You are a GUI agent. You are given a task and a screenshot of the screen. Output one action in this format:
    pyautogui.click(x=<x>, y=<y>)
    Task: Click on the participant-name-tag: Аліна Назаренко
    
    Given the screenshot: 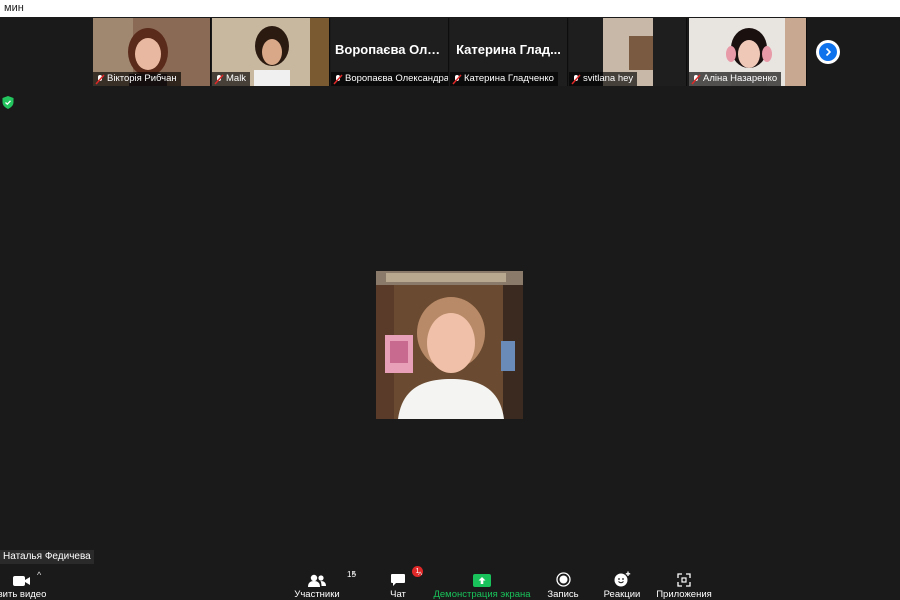 What is the action you would take?
    pyautogui.click(x=735, y=79)
    